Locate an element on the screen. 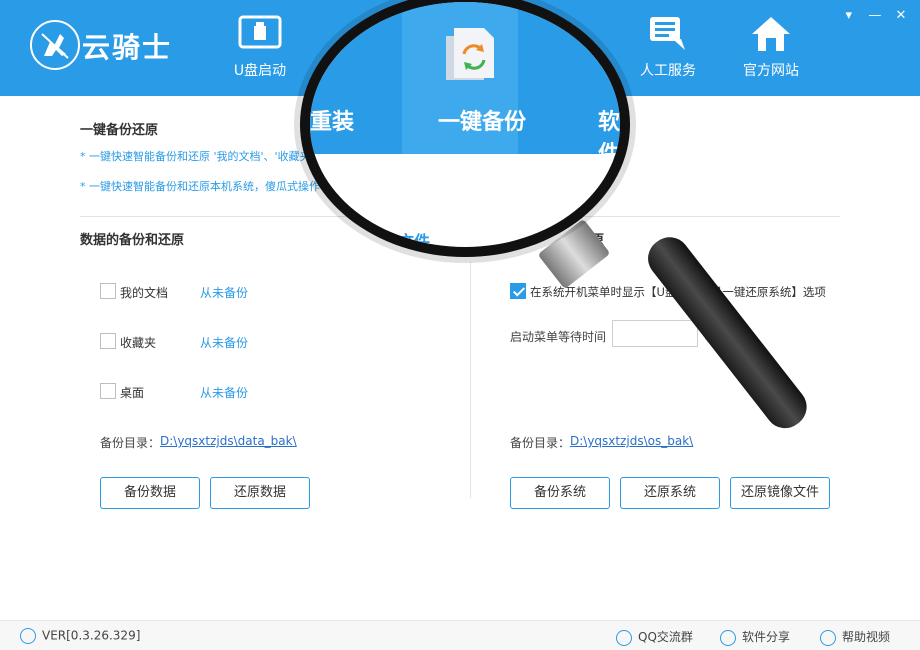 The image size is (920, 650). footer-bar: VER[0.3.26.329] QQ交流群 软件分享 帮助视频 is located at coordinates (460, 635).